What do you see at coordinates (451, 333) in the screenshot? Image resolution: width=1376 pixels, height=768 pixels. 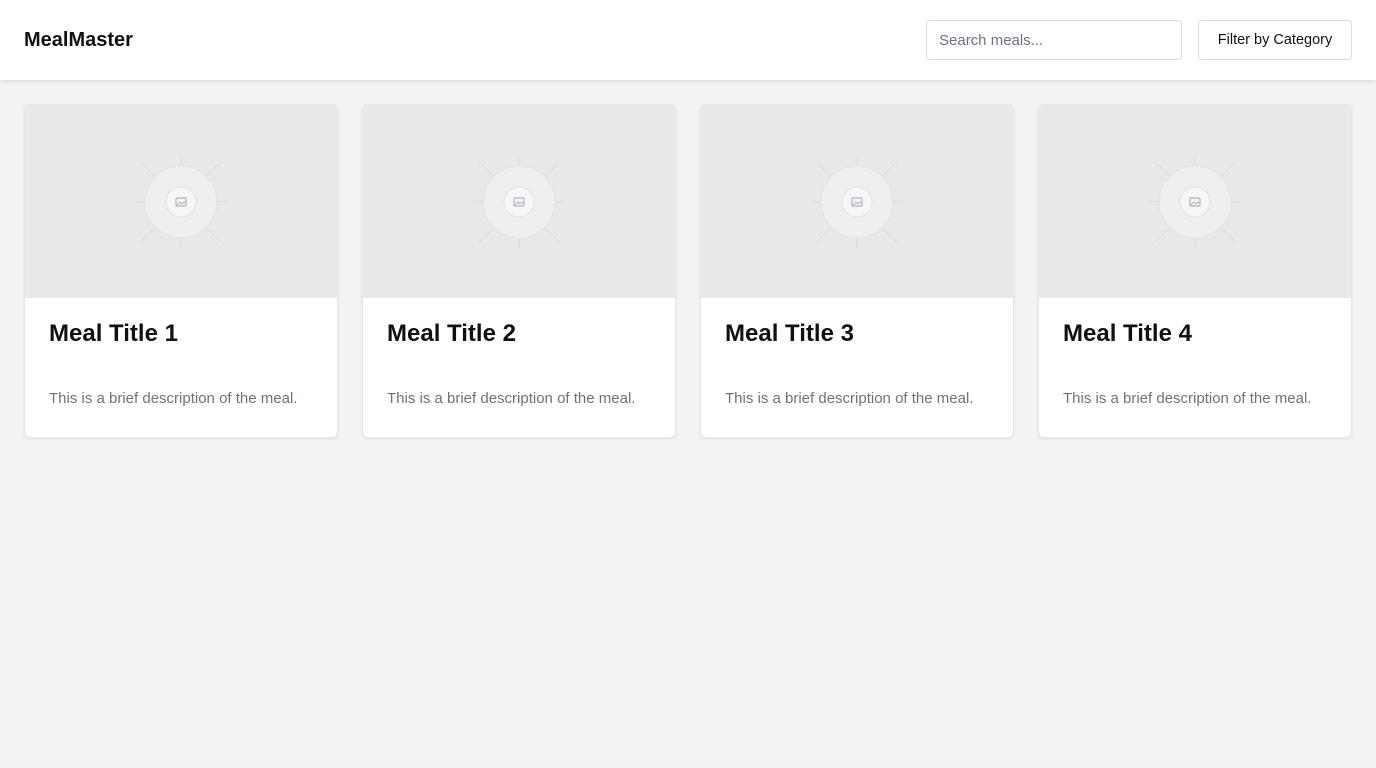 I see `meal-title: Meal Title 2` at bounding box center [451, 333].